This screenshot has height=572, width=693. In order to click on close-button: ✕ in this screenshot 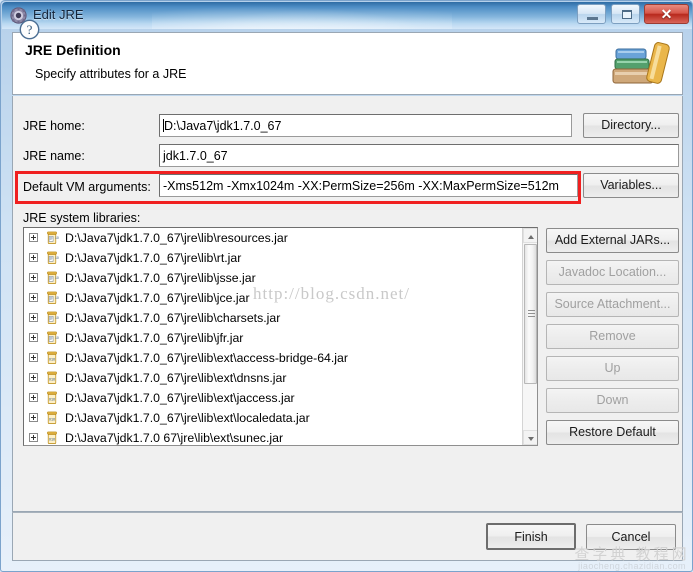, I will do `click(666, 14)`.